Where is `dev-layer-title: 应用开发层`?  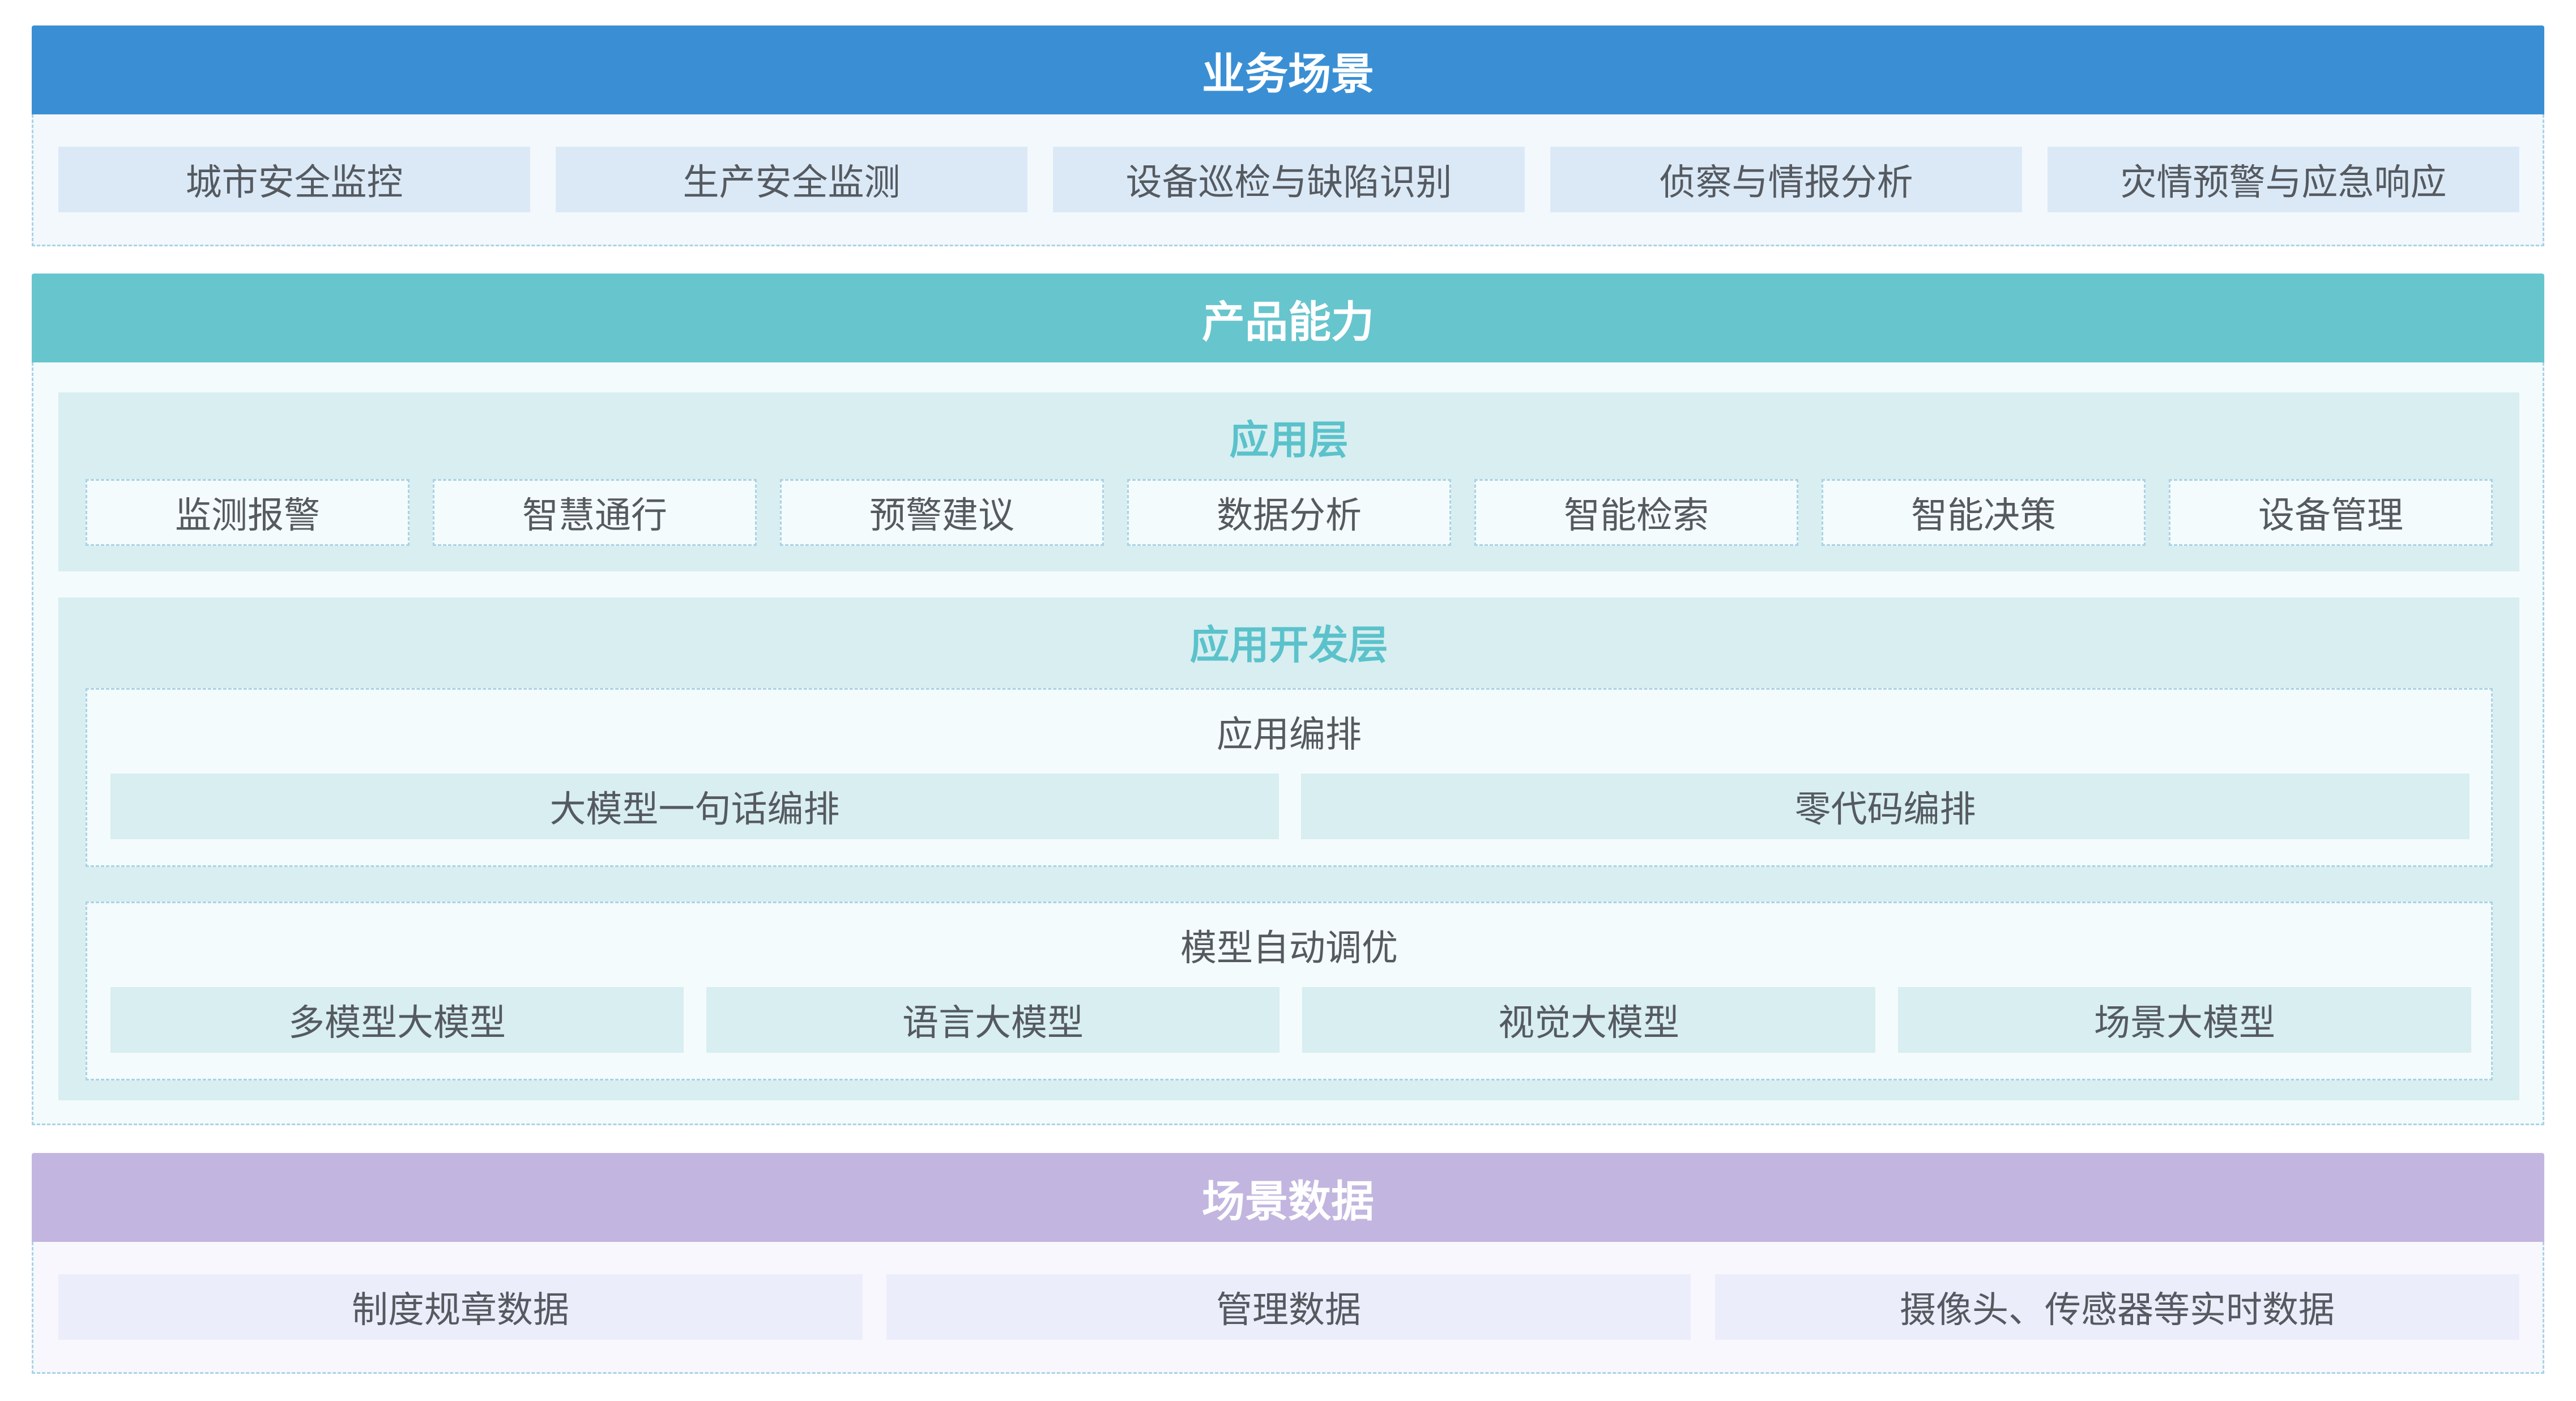 dev-layer-title: 应用开发层 is located at coordinates (1288, 645).